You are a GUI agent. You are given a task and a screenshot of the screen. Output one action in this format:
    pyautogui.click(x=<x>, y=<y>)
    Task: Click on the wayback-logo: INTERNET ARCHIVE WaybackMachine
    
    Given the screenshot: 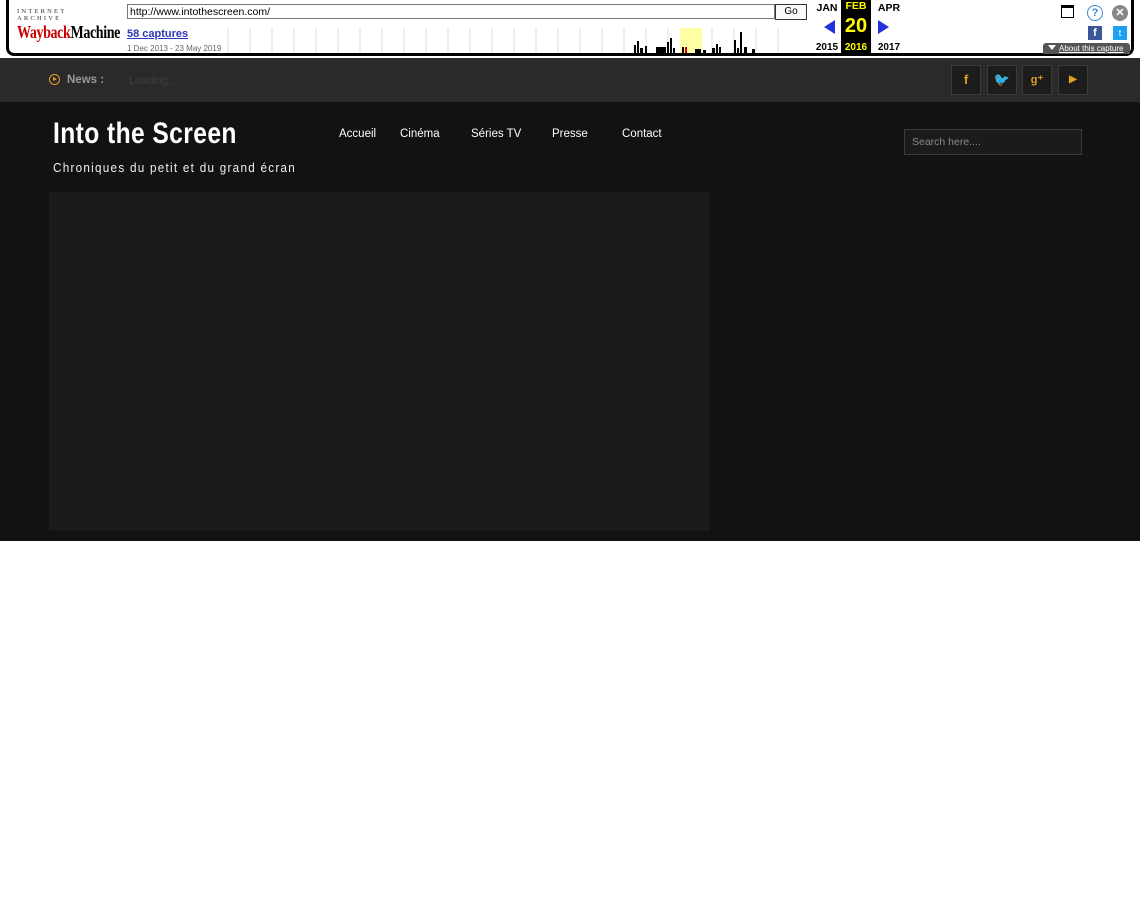 What is the action you would take?
    pyautogui.click(x=68, y=25)
    